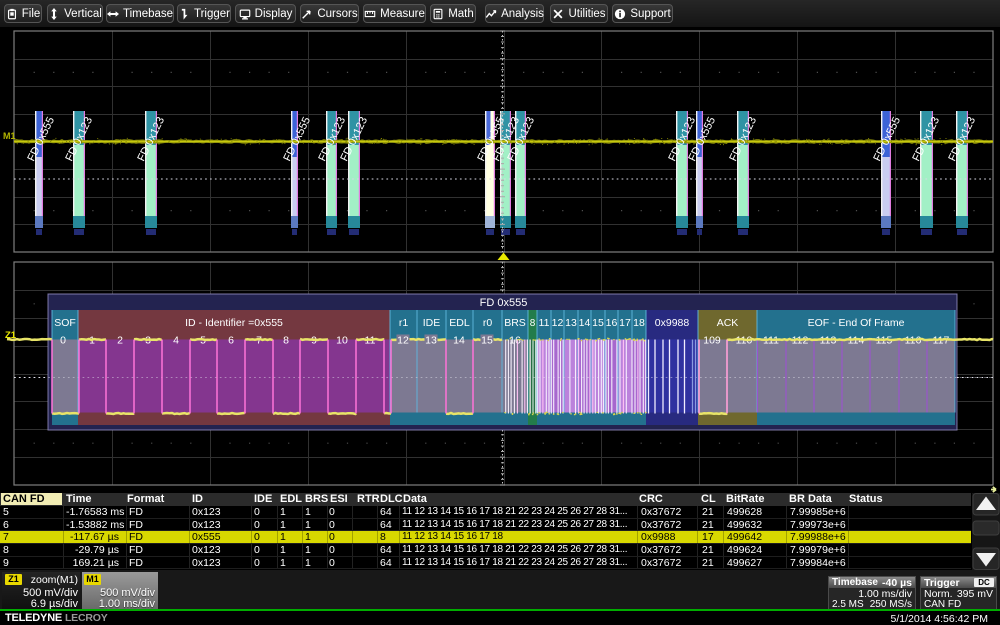  What do you see at coordinates (403, 323) in the screenshot?
I see `svg-text: r1` at bounding box center [403, 323].